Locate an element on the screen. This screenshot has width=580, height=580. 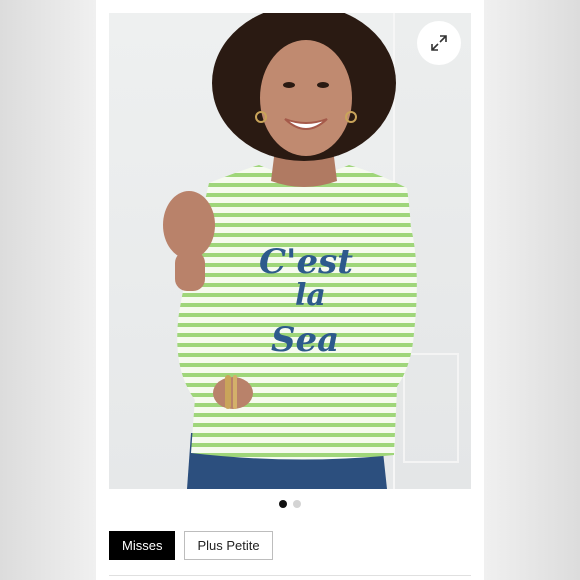
size-range-tabs: Misses Plus Petite is located at coordinates (191, 545).